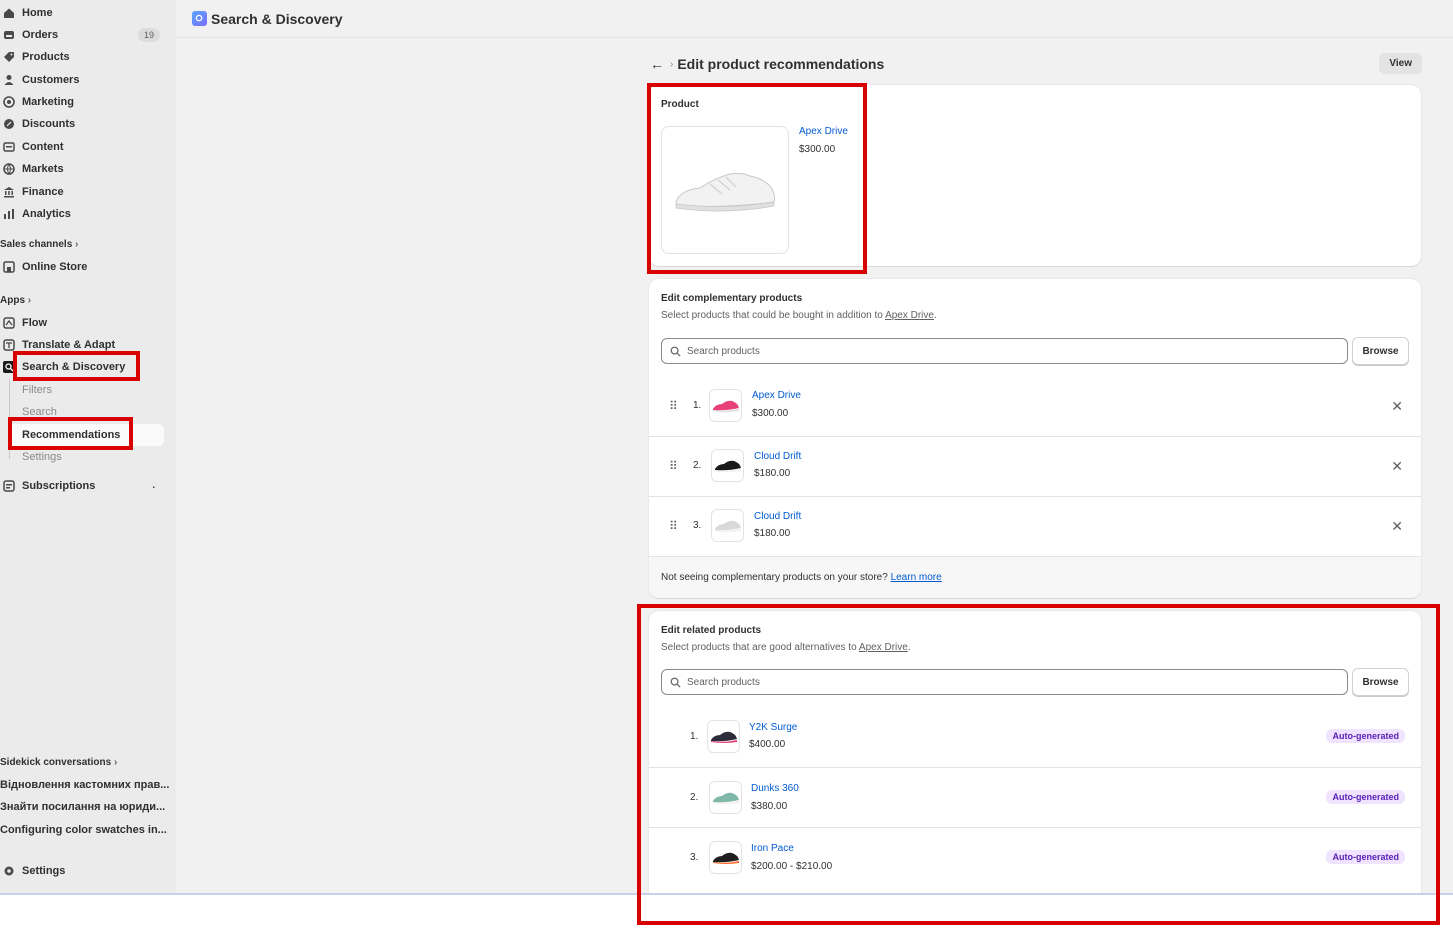  Describe the element at coordinates (82, 192) in the screenshot. I see `sidebar-item-finance: Finance` at that location.